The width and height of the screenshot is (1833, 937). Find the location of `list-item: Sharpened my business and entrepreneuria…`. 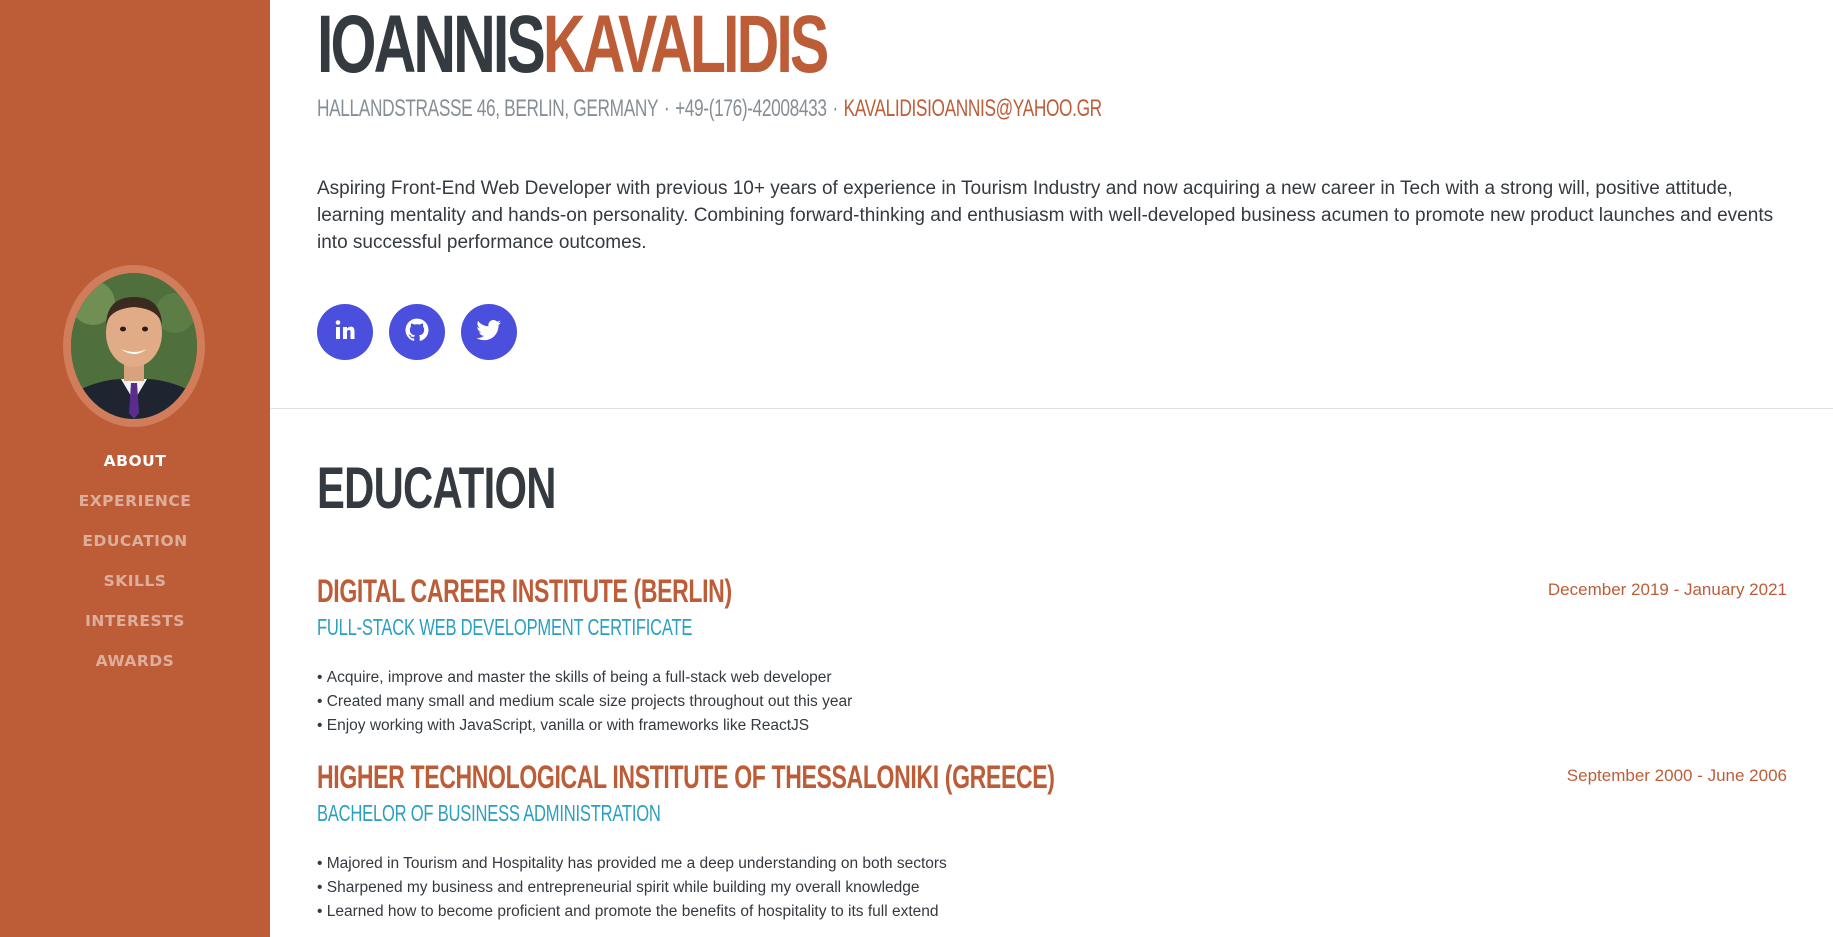

list-item: Sharpened my business and entrepreneuria… is located at coordinates (632, 888).